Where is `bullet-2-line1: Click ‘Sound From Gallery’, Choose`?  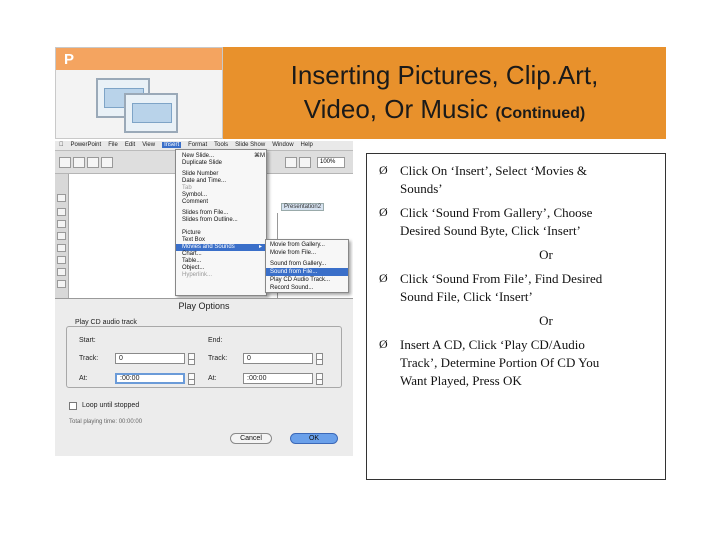
bullet-2-line1: Click ‘Sound From Gallery’, Choose is located at coordinates (496, 212).